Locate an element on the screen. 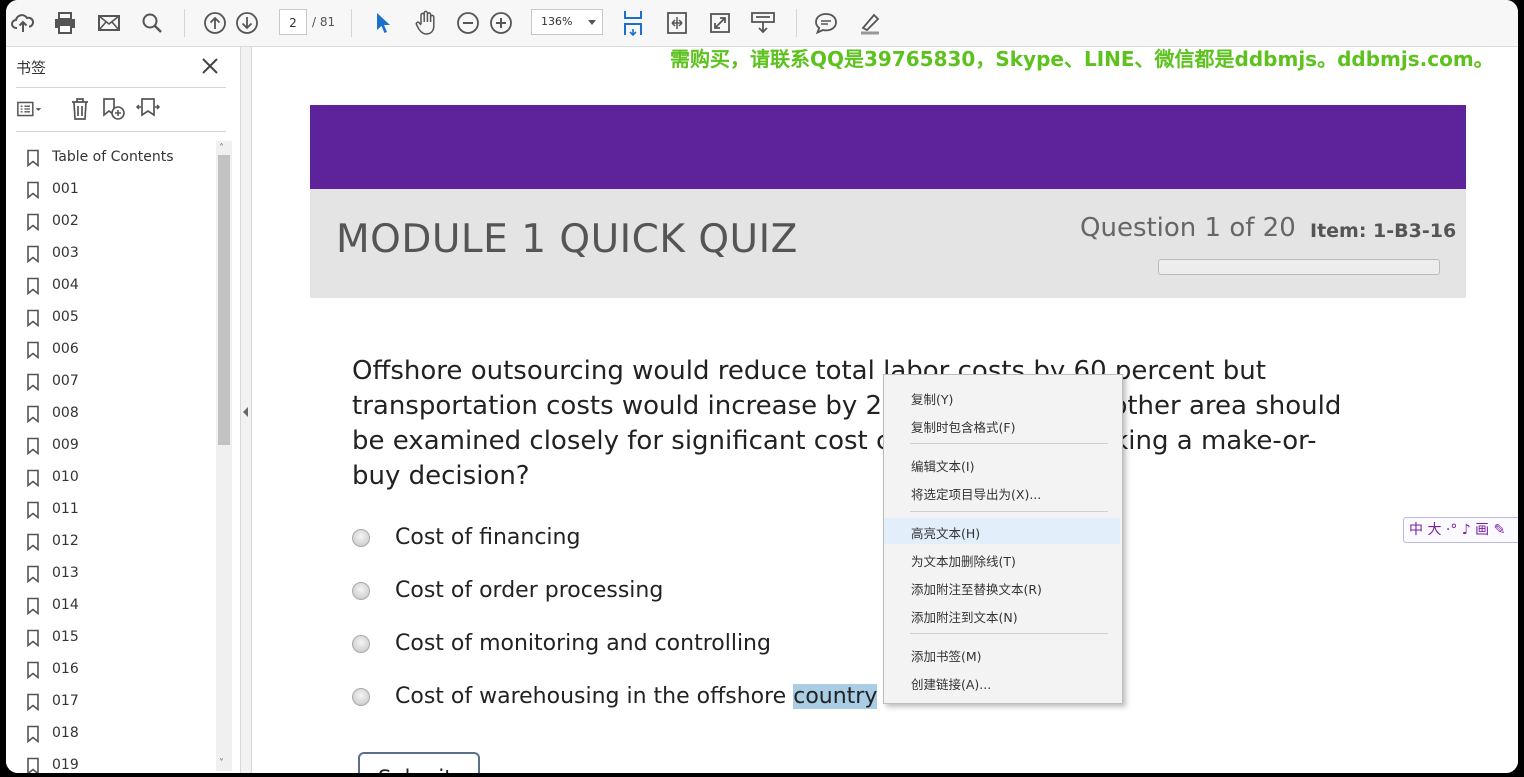 Image resolution: width=1524 pixels, height=777 pixels. bookmark-item: 017 is located at coordinates (111, 701).